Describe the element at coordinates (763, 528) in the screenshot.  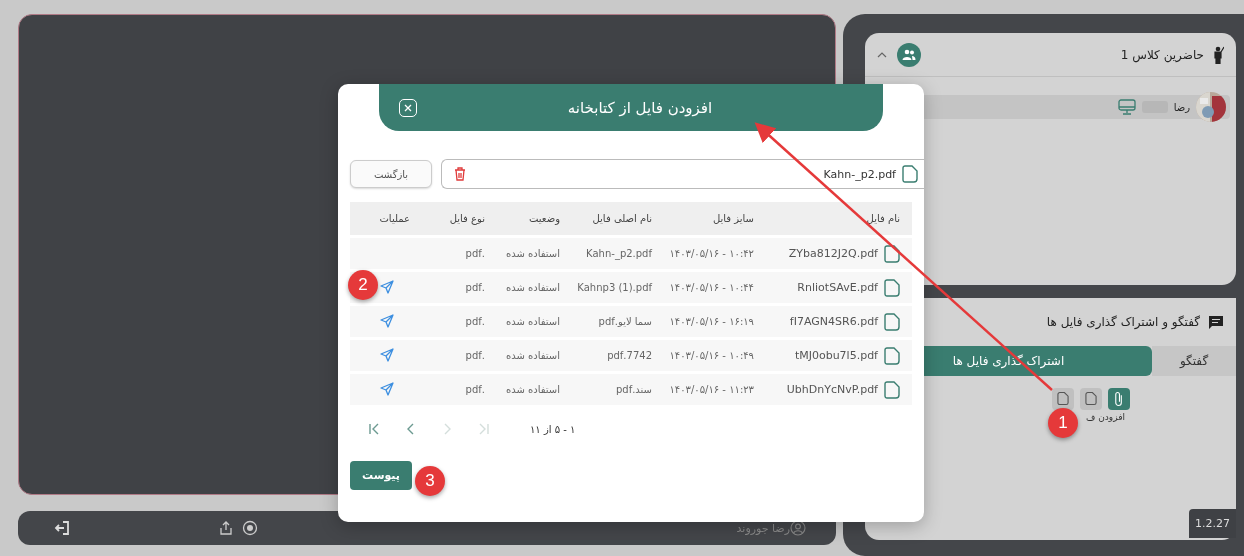
I see `user-name: رضا جوروند` at that location.